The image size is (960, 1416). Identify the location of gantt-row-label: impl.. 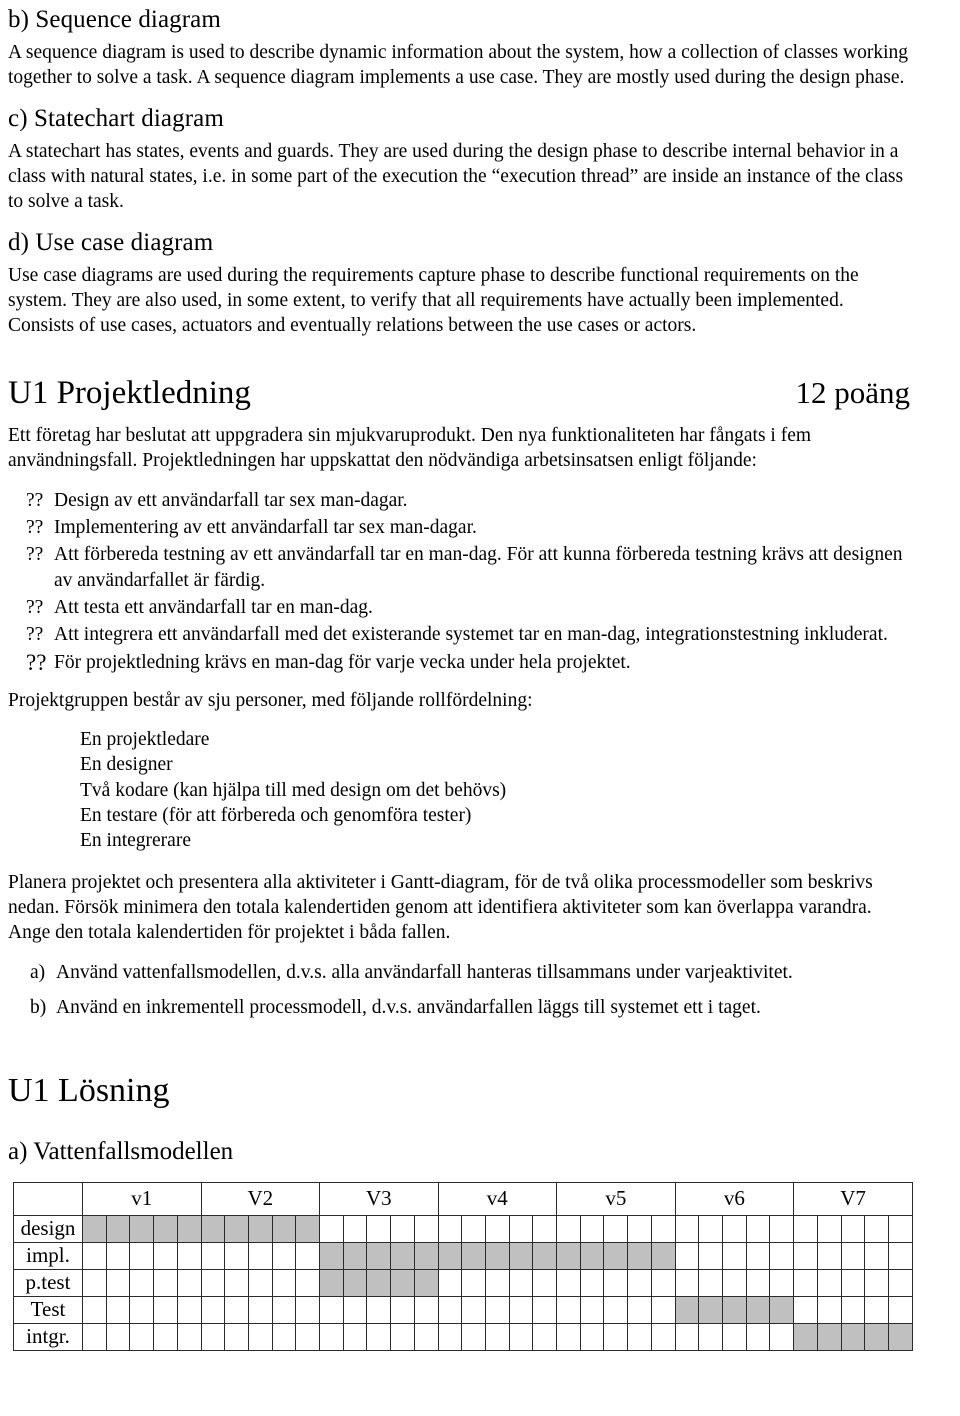
(48, 1255).